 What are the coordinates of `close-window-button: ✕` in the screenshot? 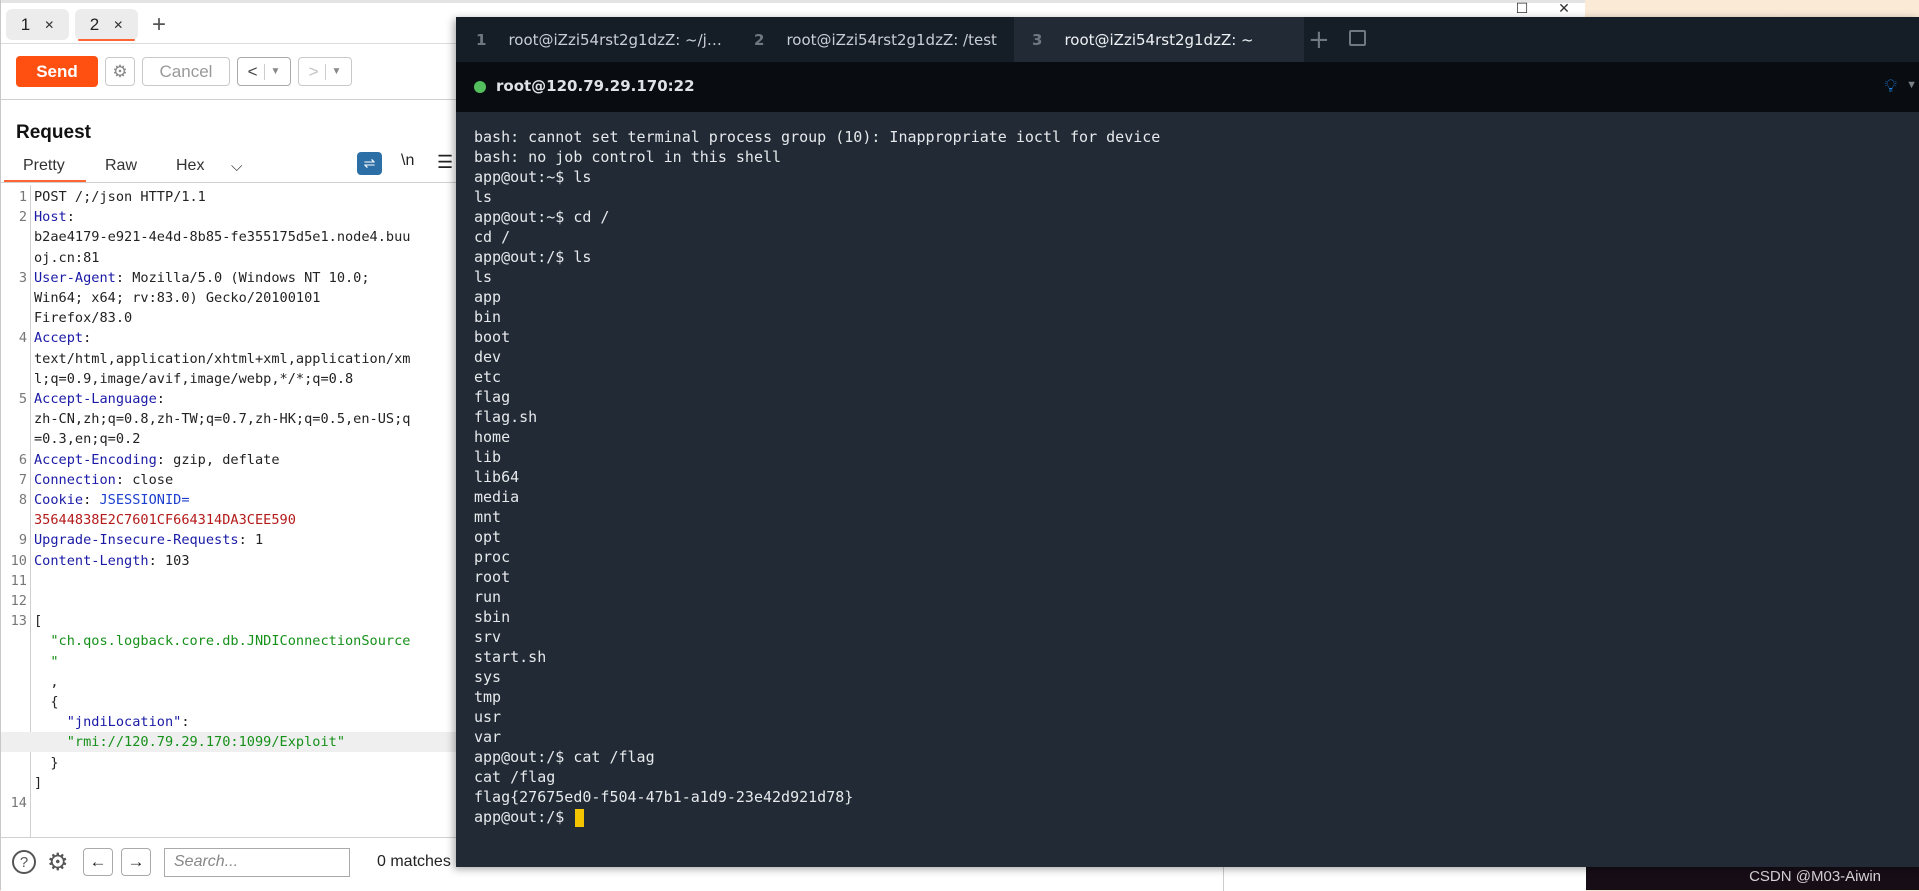 It's located at (1564, 8).